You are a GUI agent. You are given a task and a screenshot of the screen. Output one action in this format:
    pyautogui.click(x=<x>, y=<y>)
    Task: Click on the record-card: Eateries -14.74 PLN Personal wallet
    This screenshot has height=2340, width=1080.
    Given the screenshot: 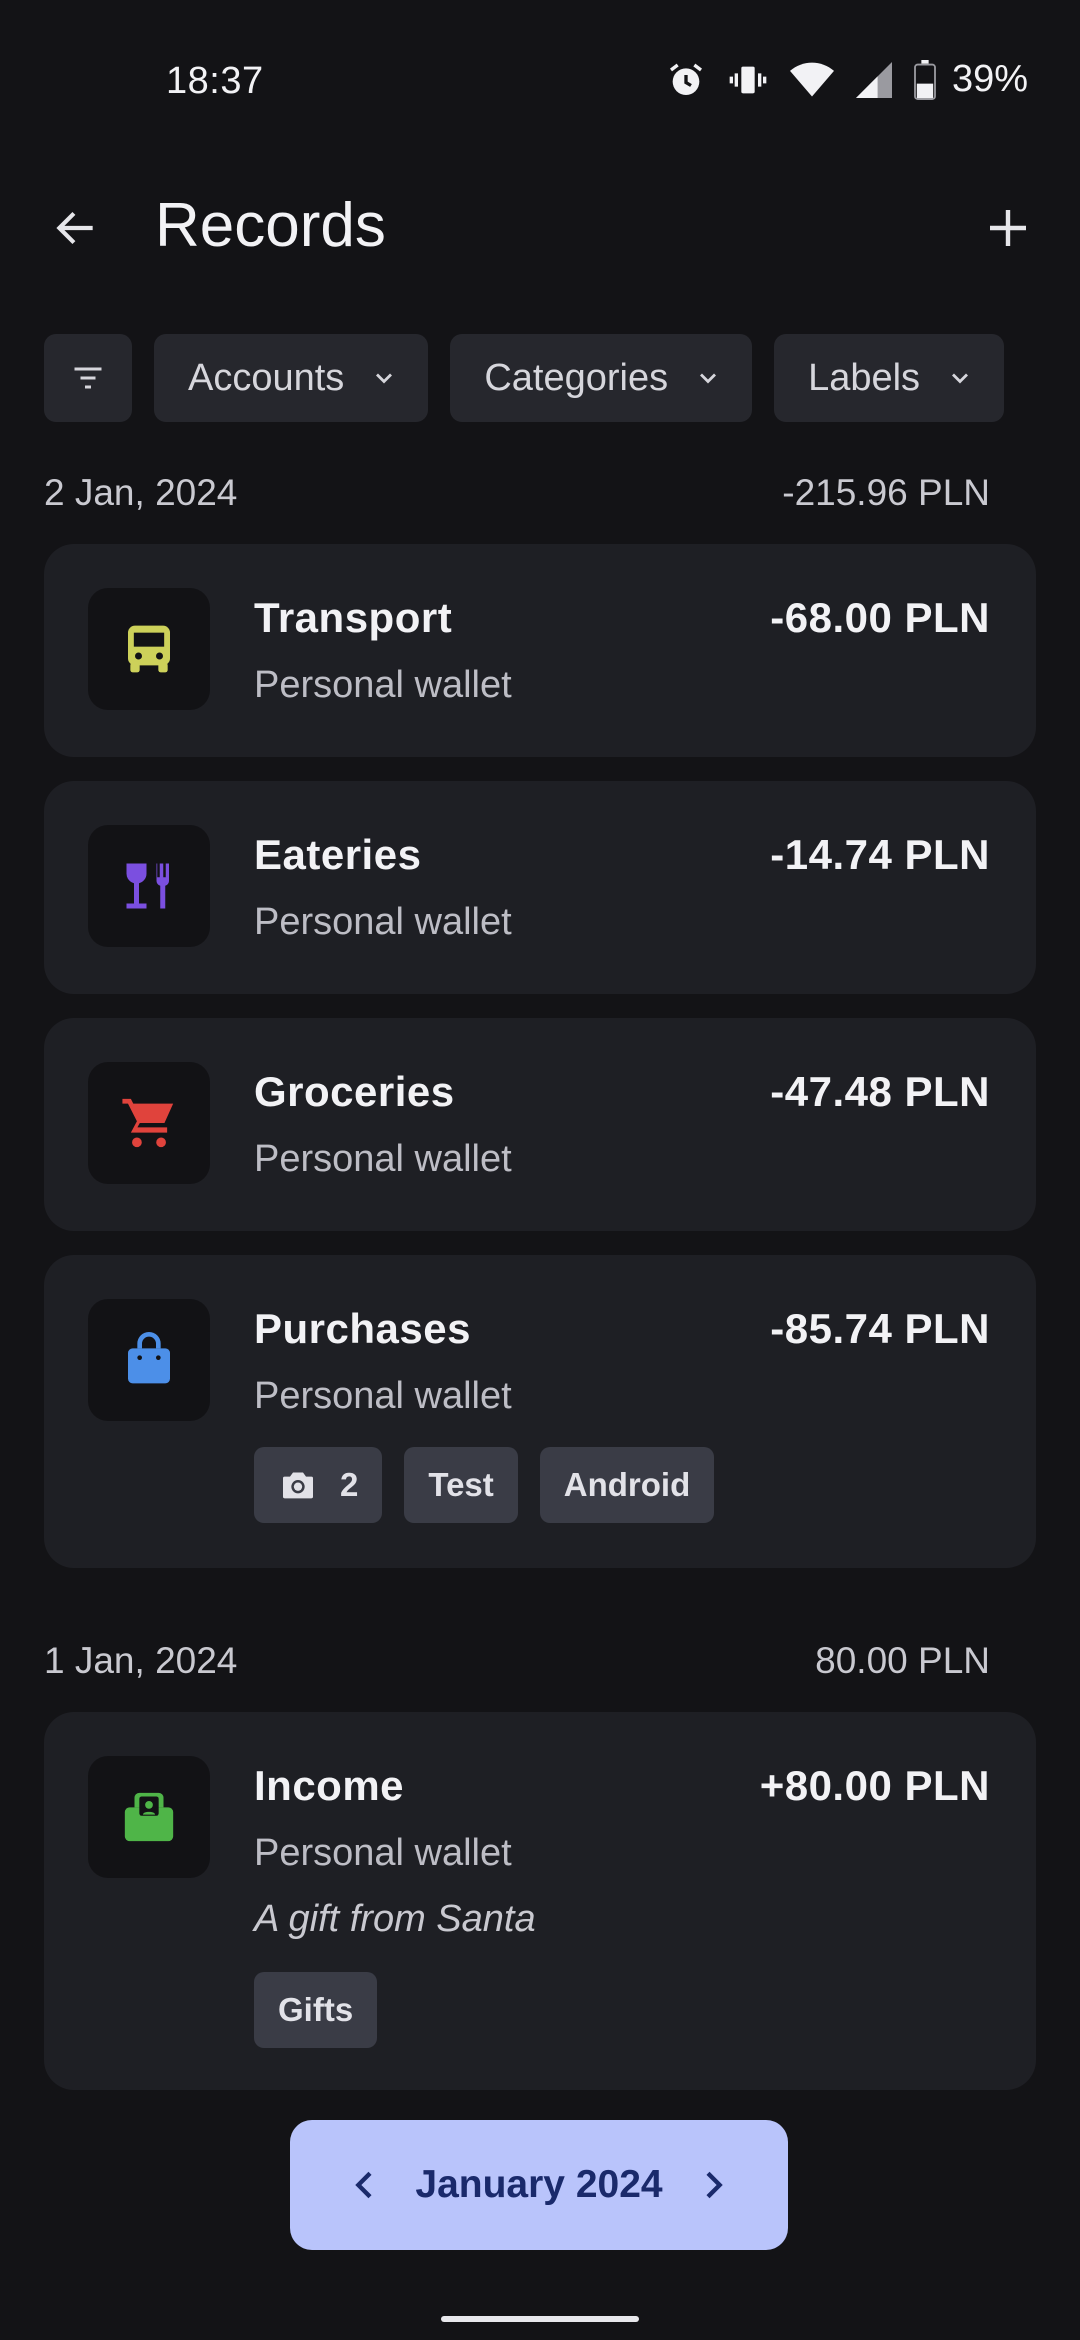 What is the action you would take?
    pyautogui.click(x=540, y=887)
    